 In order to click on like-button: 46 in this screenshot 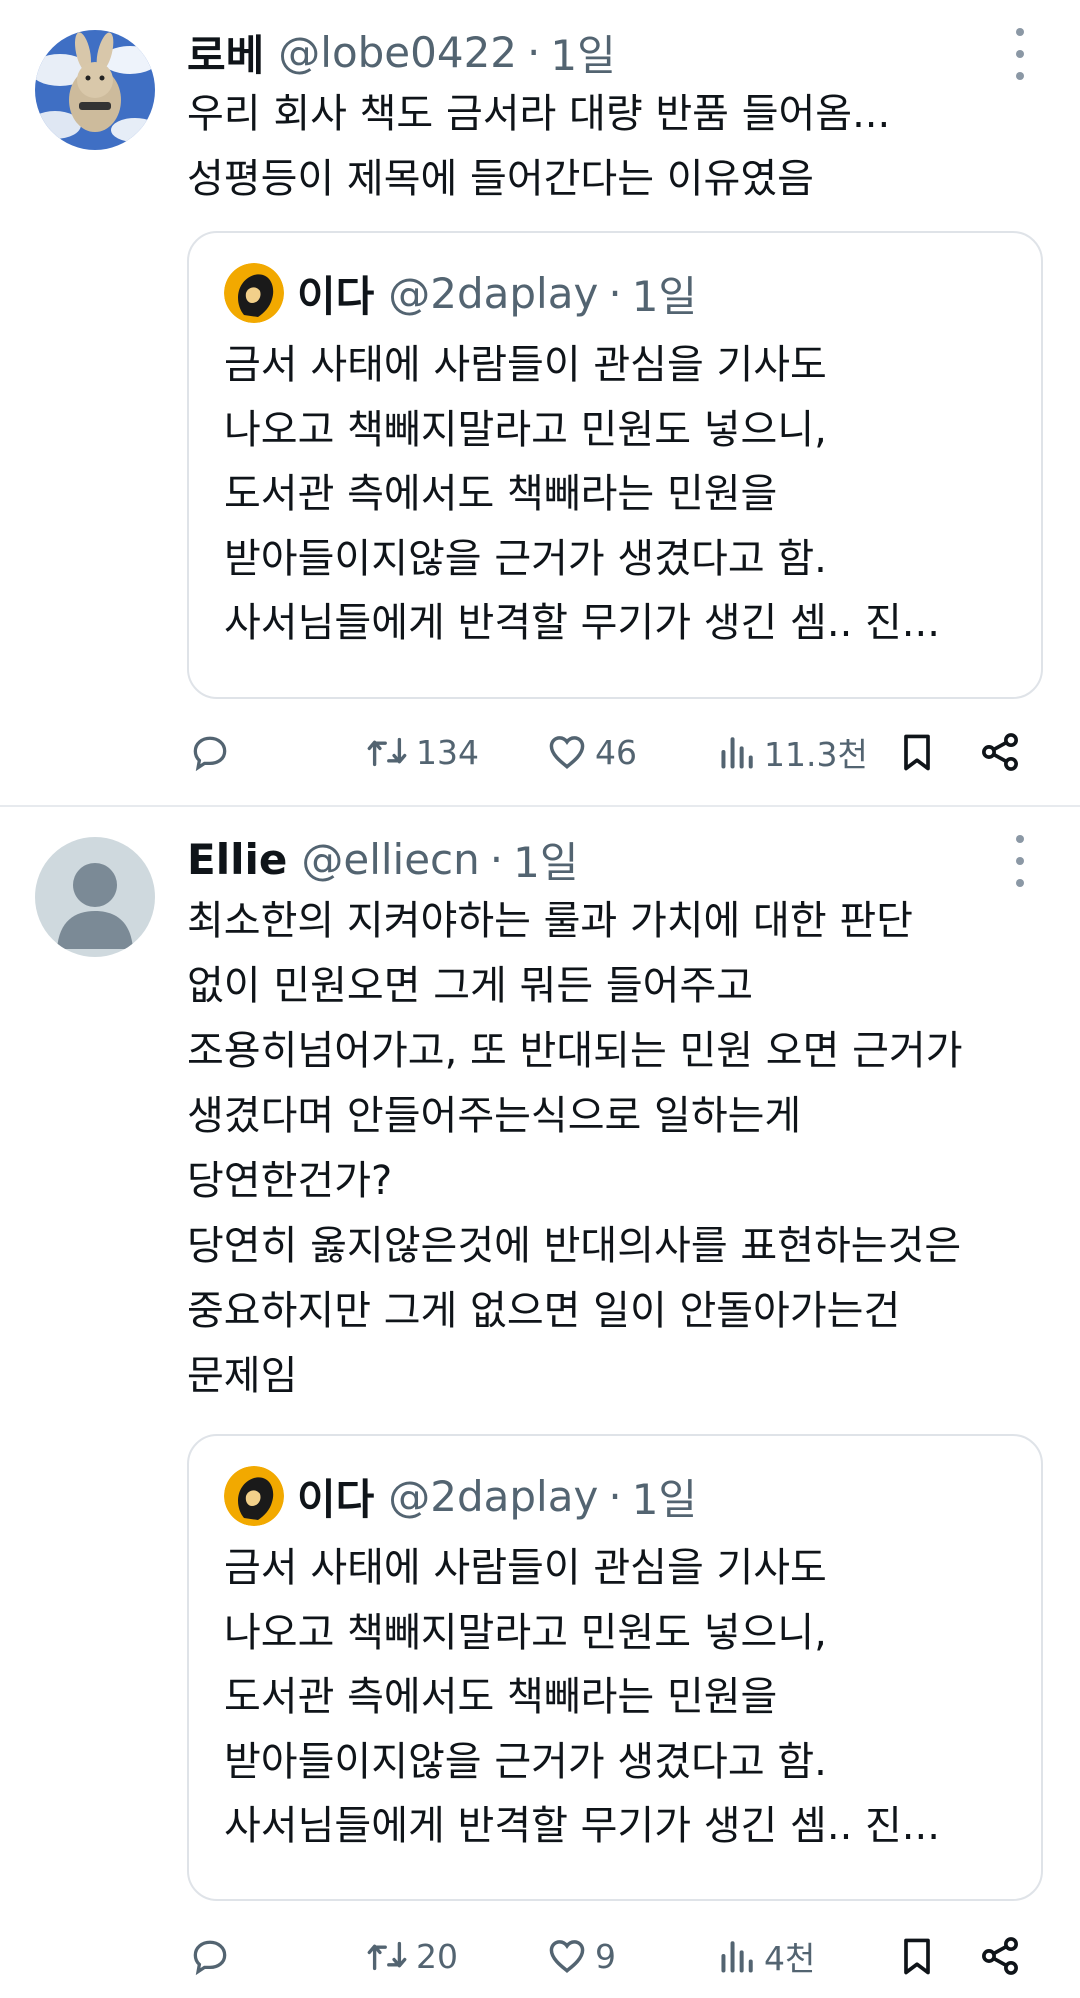, I will do `click(591, 752)`.